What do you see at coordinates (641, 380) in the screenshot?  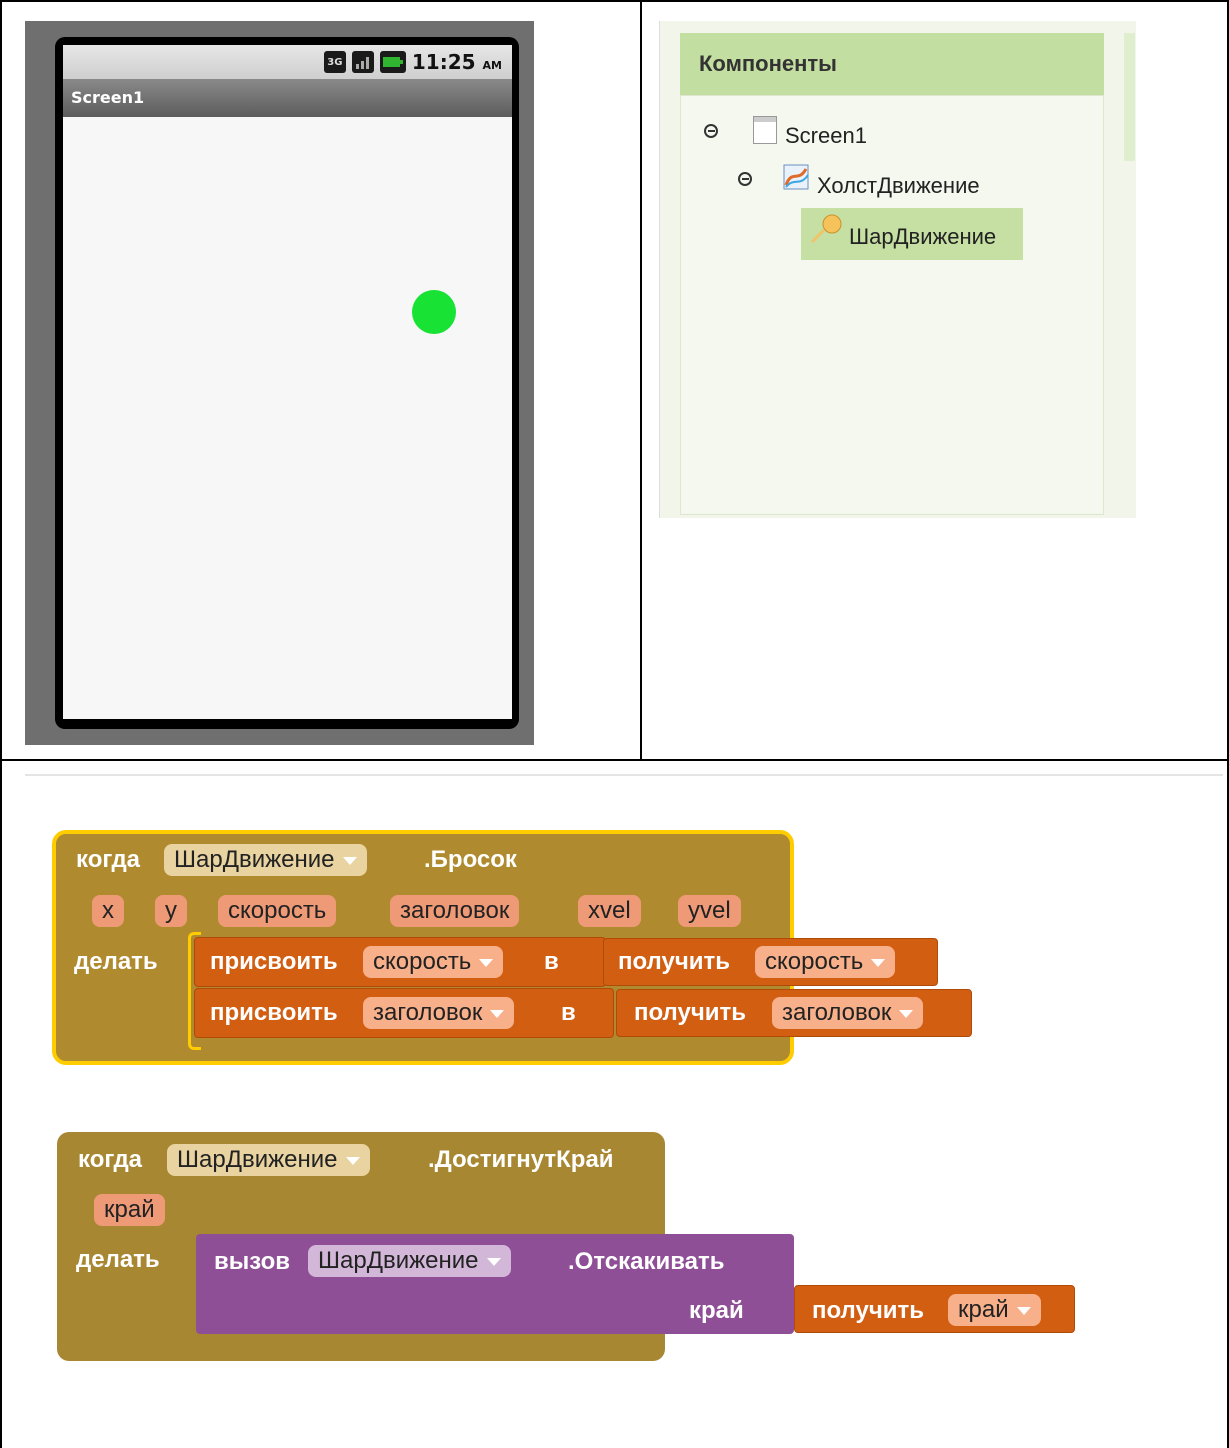 I see `table-border-mid-vertical` at bounding box center [641, 380].